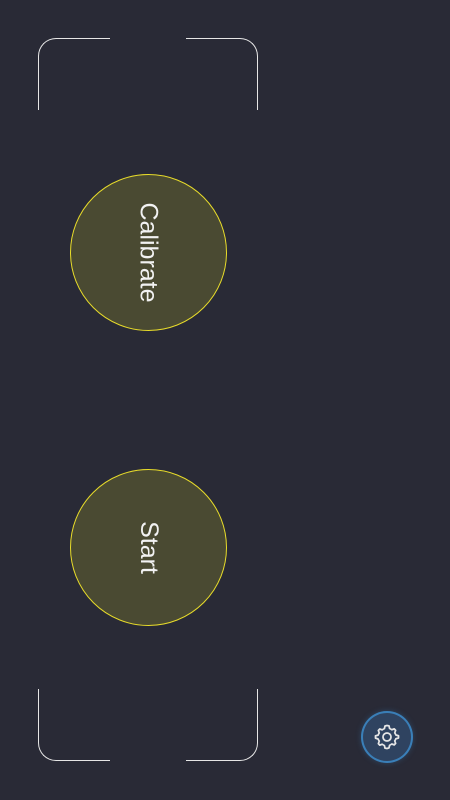 This screenshot has height=800, width=450. I want to click on start-button-label: Start, so click(148, 547).